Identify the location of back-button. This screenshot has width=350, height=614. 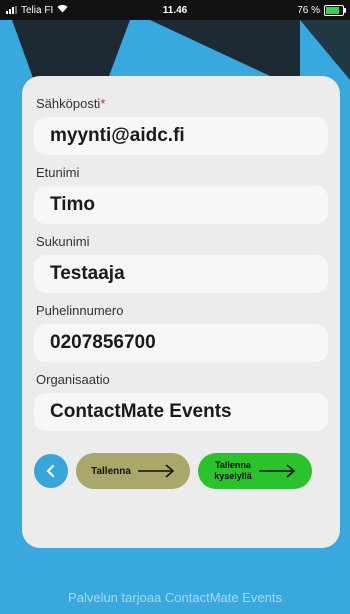
(51, 471).